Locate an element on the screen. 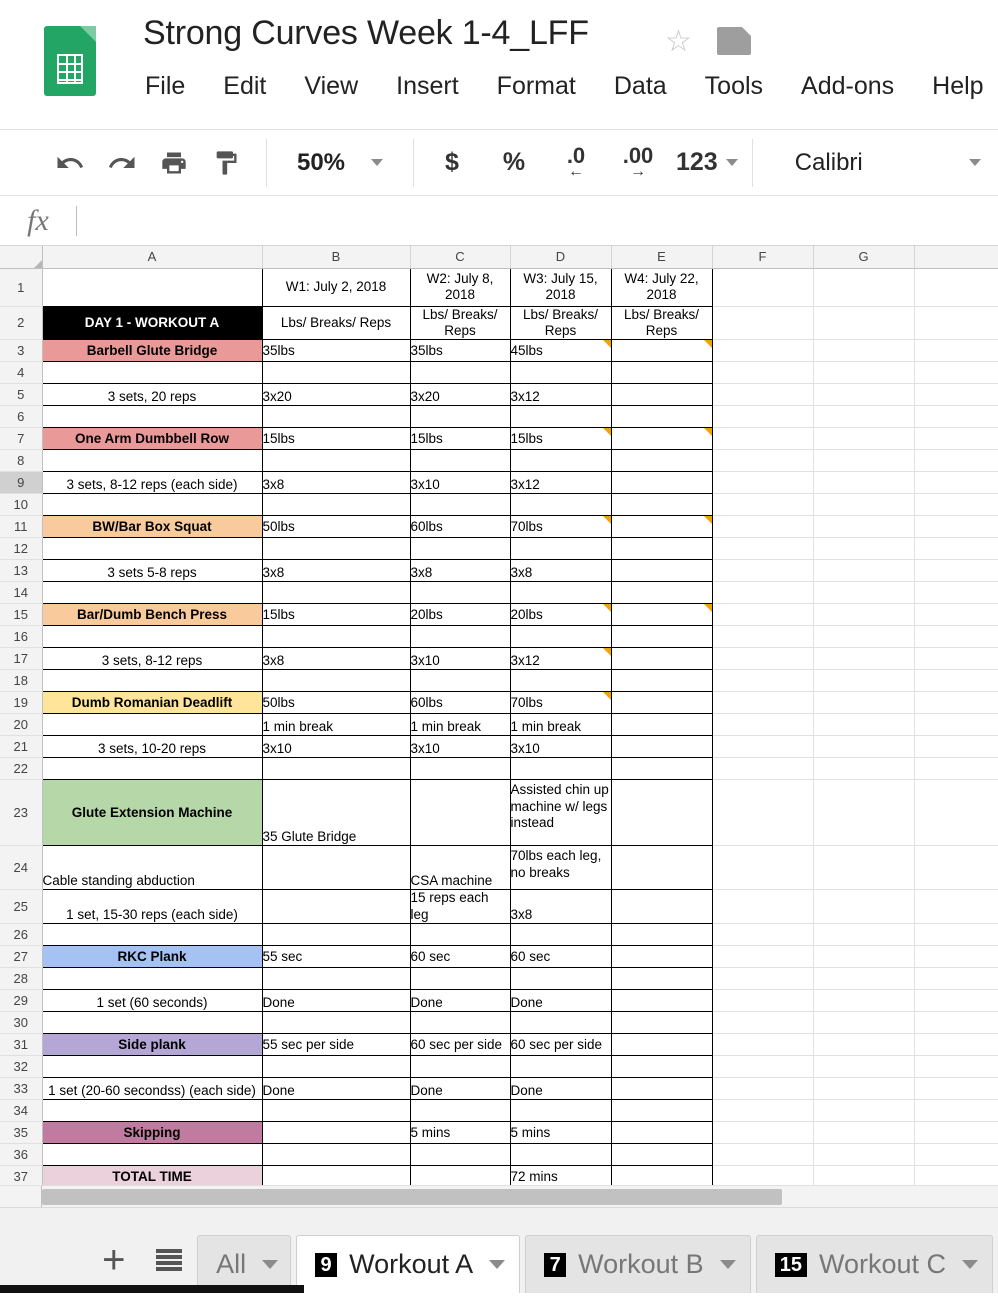 This screenshot has width=998, height=1316. cell-D26 is located at coordinates (561, 935).